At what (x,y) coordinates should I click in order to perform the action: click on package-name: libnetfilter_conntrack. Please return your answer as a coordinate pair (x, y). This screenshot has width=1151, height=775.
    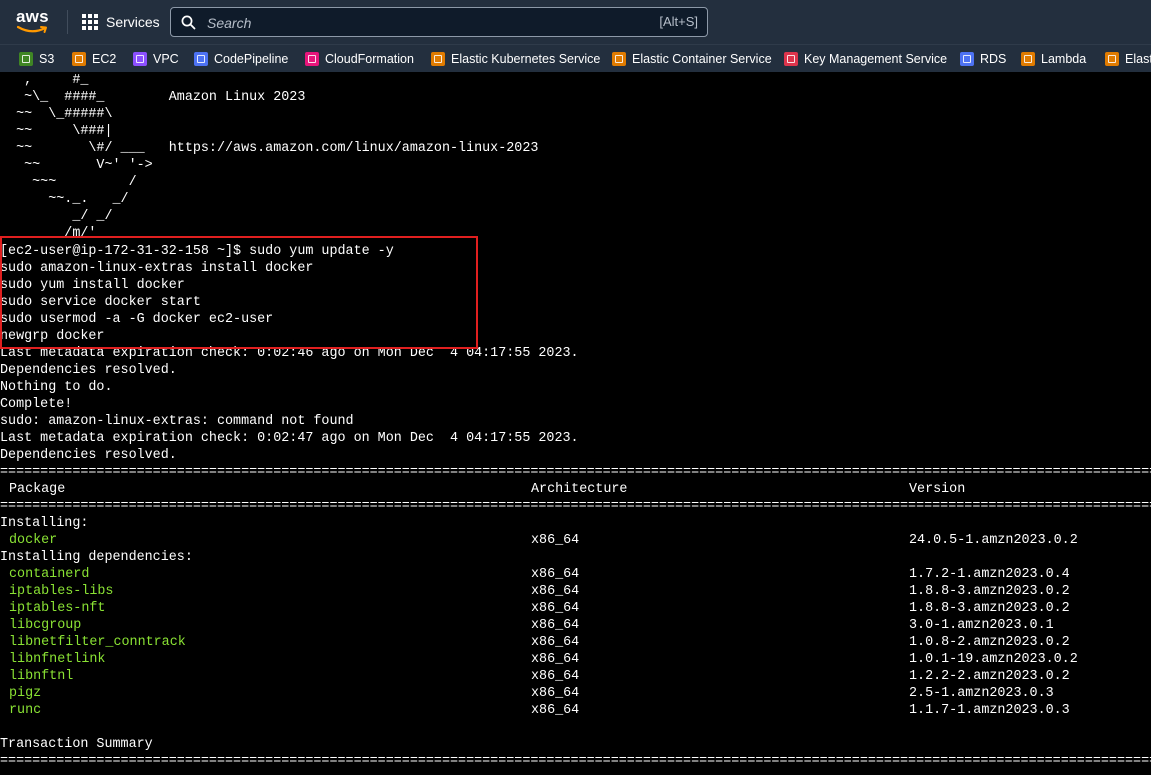
    Looking at the image, I should click on (97, 642).